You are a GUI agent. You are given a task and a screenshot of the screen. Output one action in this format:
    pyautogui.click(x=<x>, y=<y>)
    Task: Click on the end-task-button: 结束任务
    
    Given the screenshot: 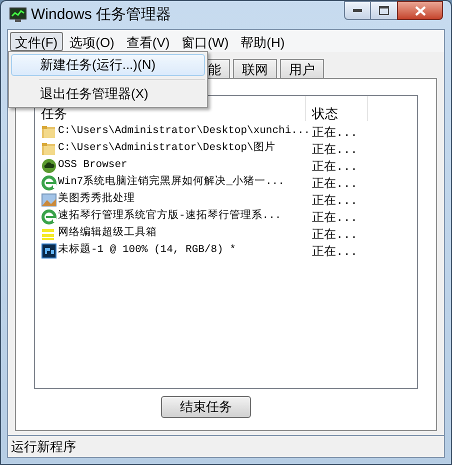 What is the action you would take?
    pyautogui.click(x=206, y=407)
    